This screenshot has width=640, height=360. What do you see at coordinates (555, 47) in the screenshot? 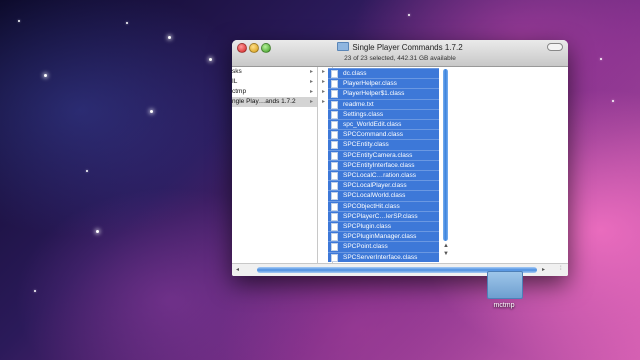
I see `toolbar-toggle-button` at bounding box center [555, 47].